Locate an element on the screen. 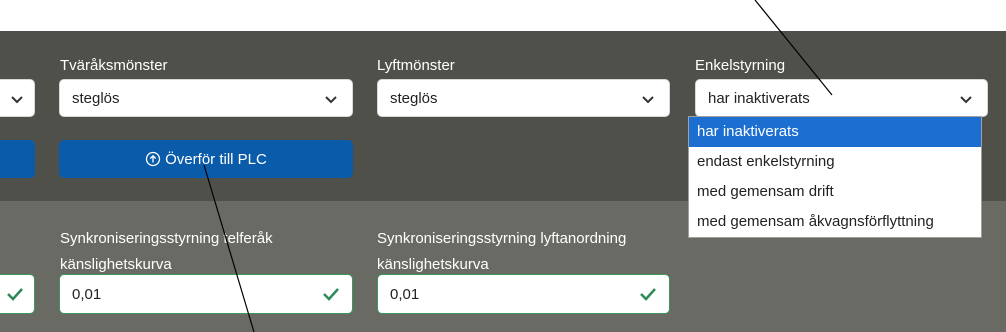  transfer-to-plc-button: Överför till PLC is located at coordinates (206, 159).